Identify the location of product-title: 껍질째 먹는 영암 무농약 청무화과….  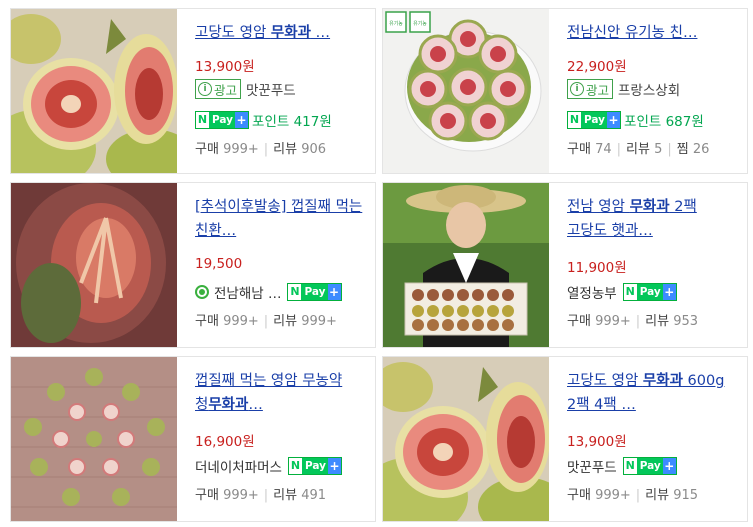
(279, 393).